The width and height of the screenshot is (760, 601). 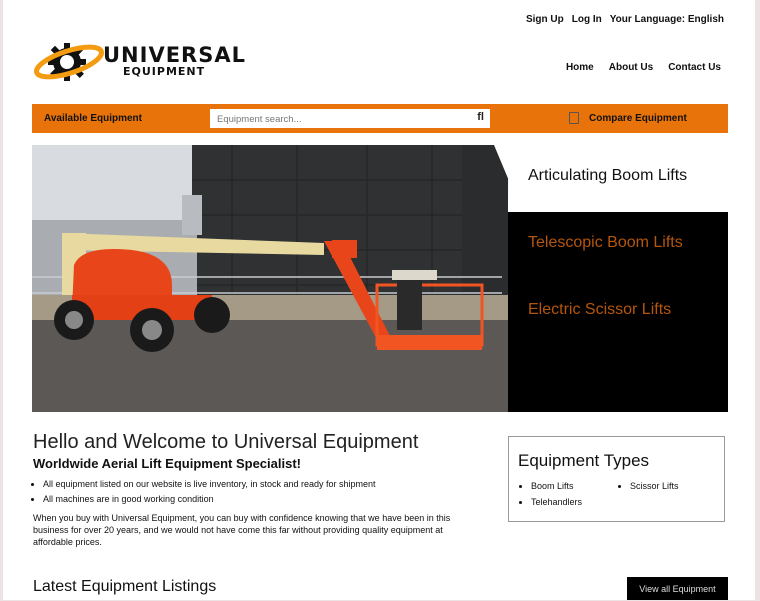 I want to click on tab-telescopic-boom-lifts: Telescopic Boom Lifts, so click(x=605, y=243).